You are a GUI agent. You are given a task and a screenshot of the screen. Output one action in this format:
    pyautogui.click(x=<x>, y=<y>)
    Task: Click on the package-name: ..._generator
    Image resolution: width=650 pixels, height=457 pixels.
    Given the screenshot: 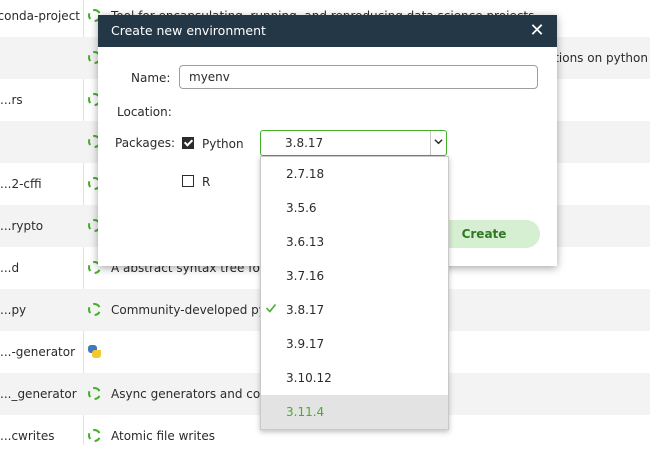 What is the action you would take?
    pyautogui.click(x=38, y=394)
    